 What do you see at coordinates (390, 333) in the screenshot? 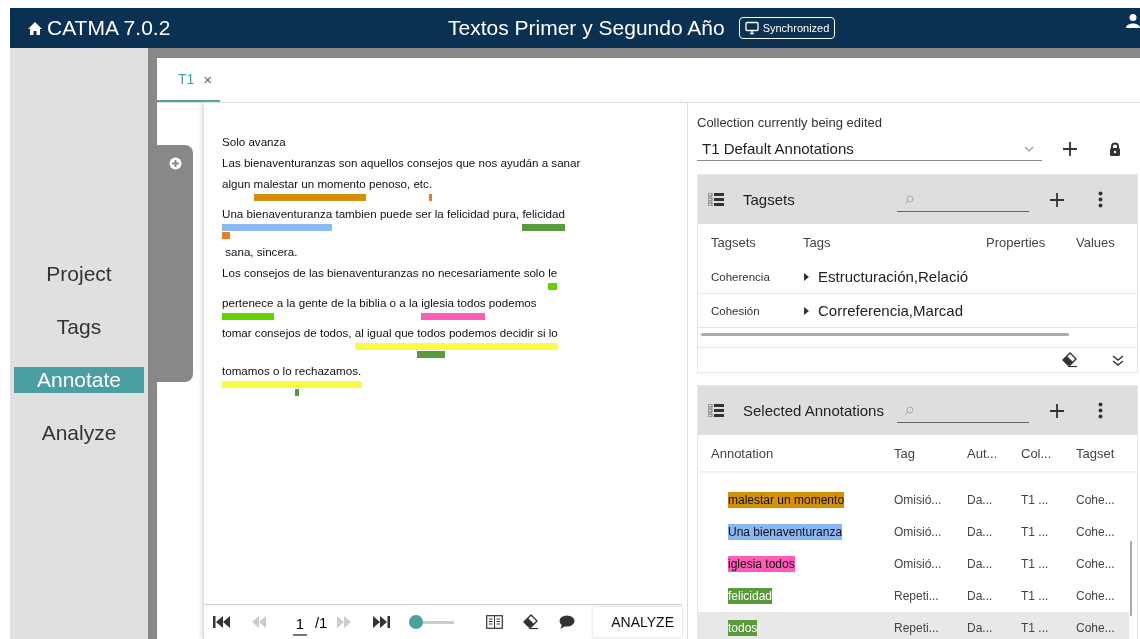
I see `text-line: tomar consejos de todos, al igual que todos podemos decidir si lo` at bounding box center [390, 333].